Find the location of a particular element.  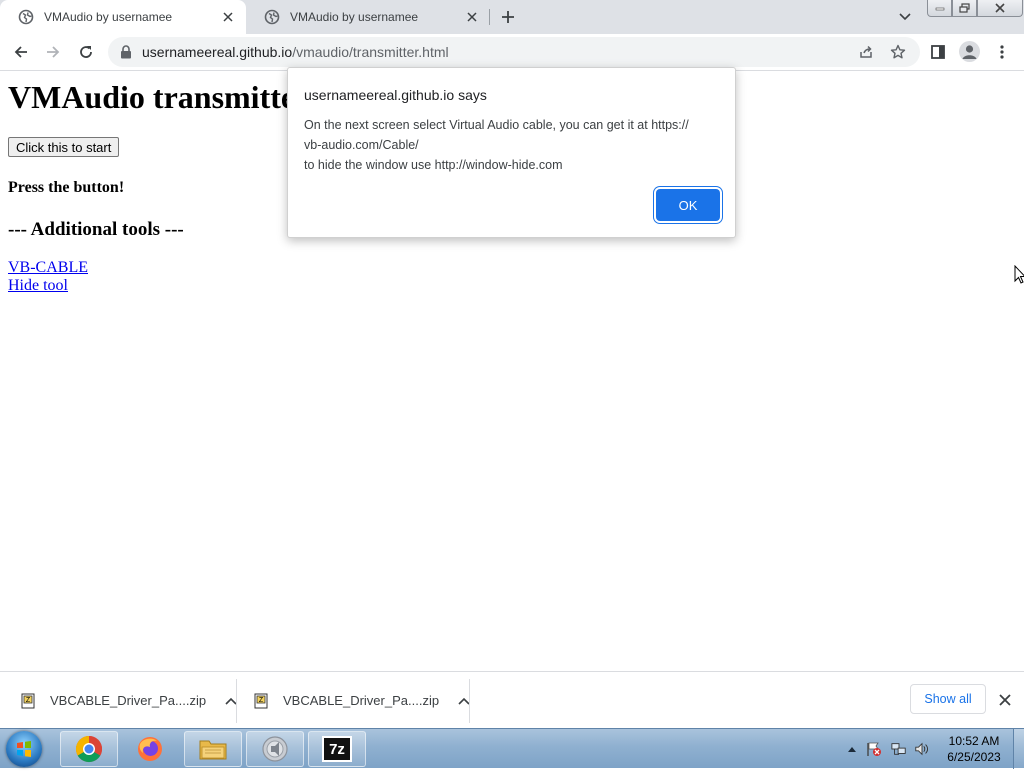

media-player-taskbar-button is located at coordinates (275, 749).